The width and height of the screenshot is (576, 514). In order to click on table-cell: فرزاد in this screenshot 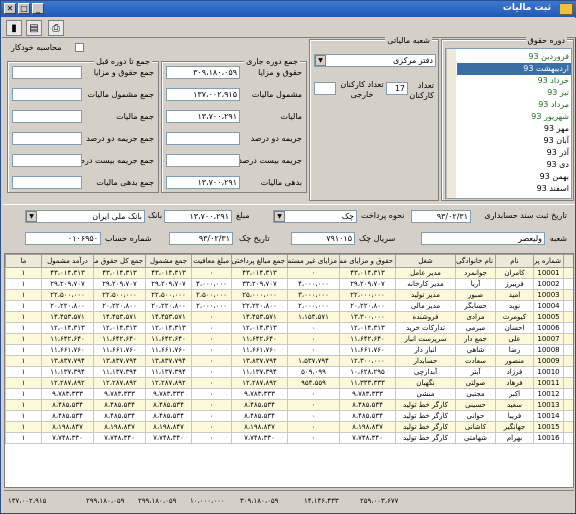, I will do `click(514, 372)`.